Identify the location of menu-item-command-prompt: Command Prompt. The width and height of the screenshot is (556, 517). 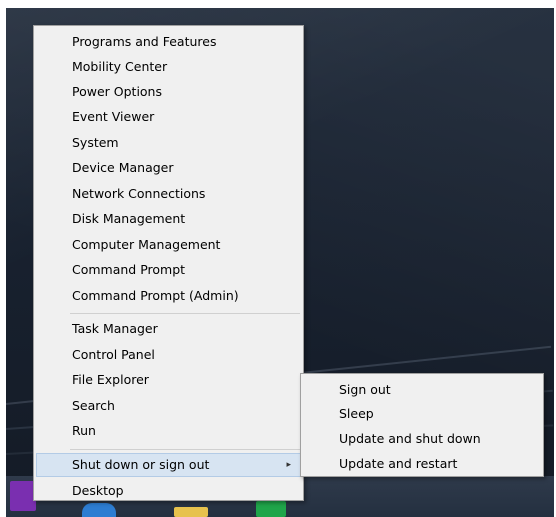
(169, 270).